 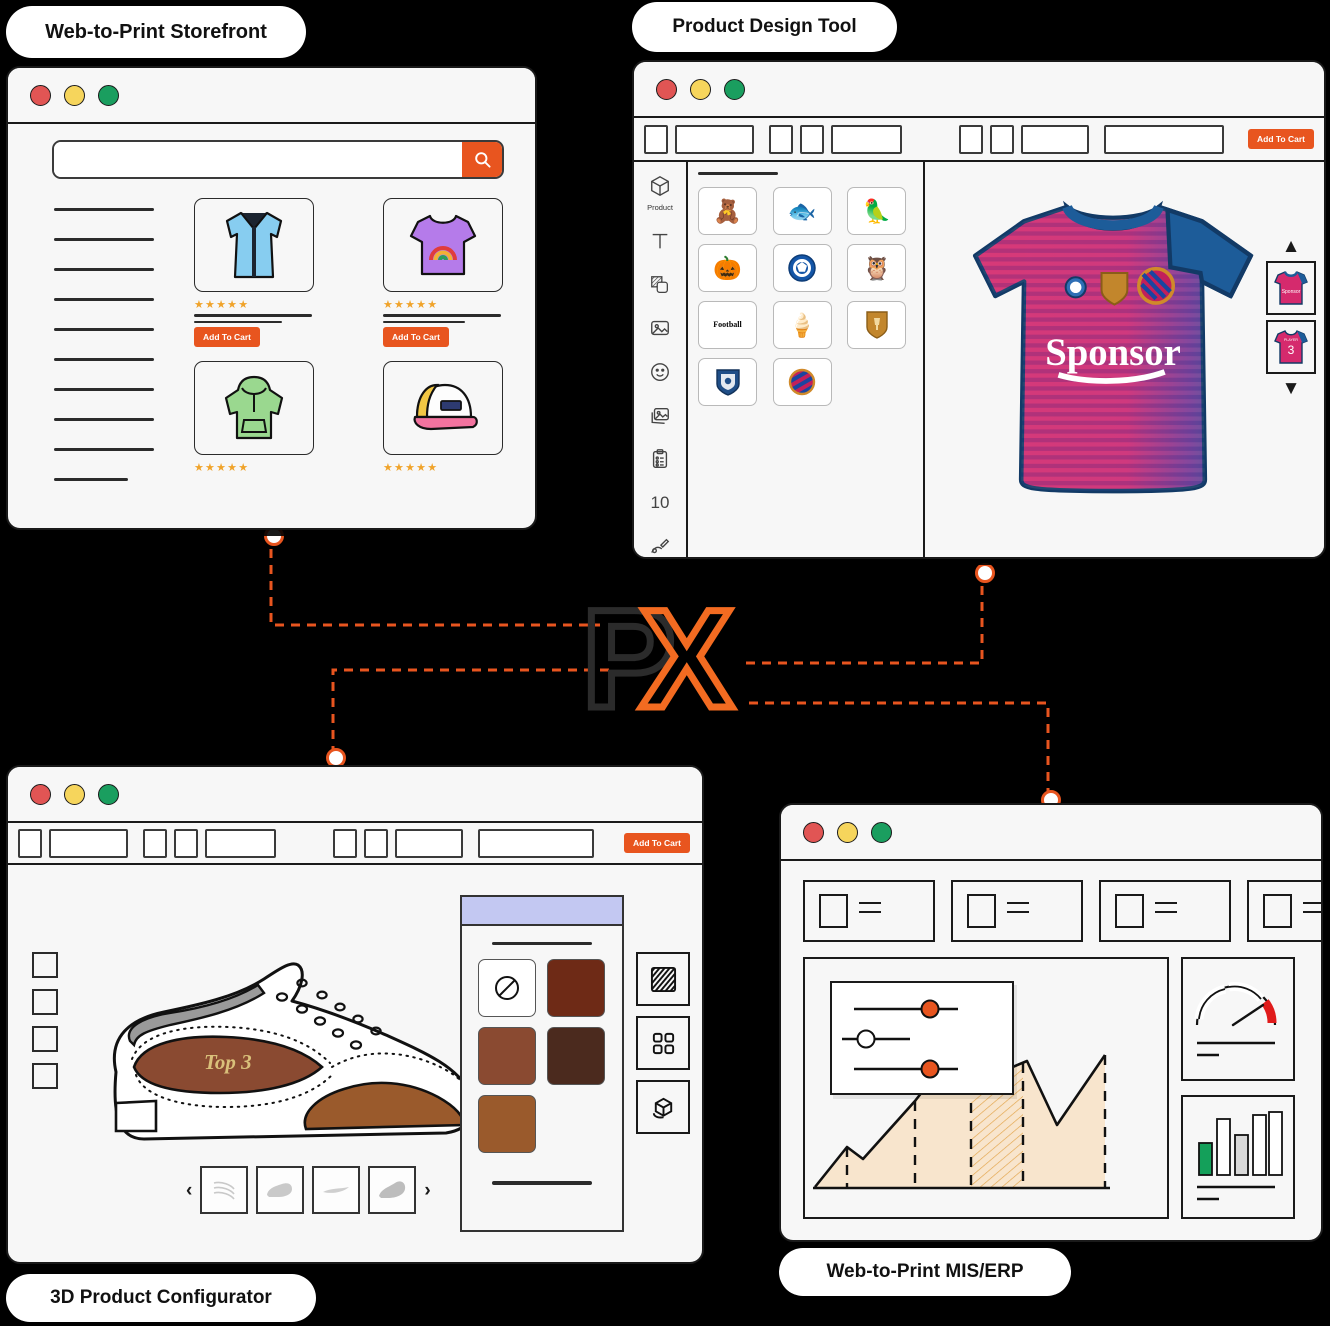 I want to click on swatch-mid-brown, so click(x=507, y=1056).